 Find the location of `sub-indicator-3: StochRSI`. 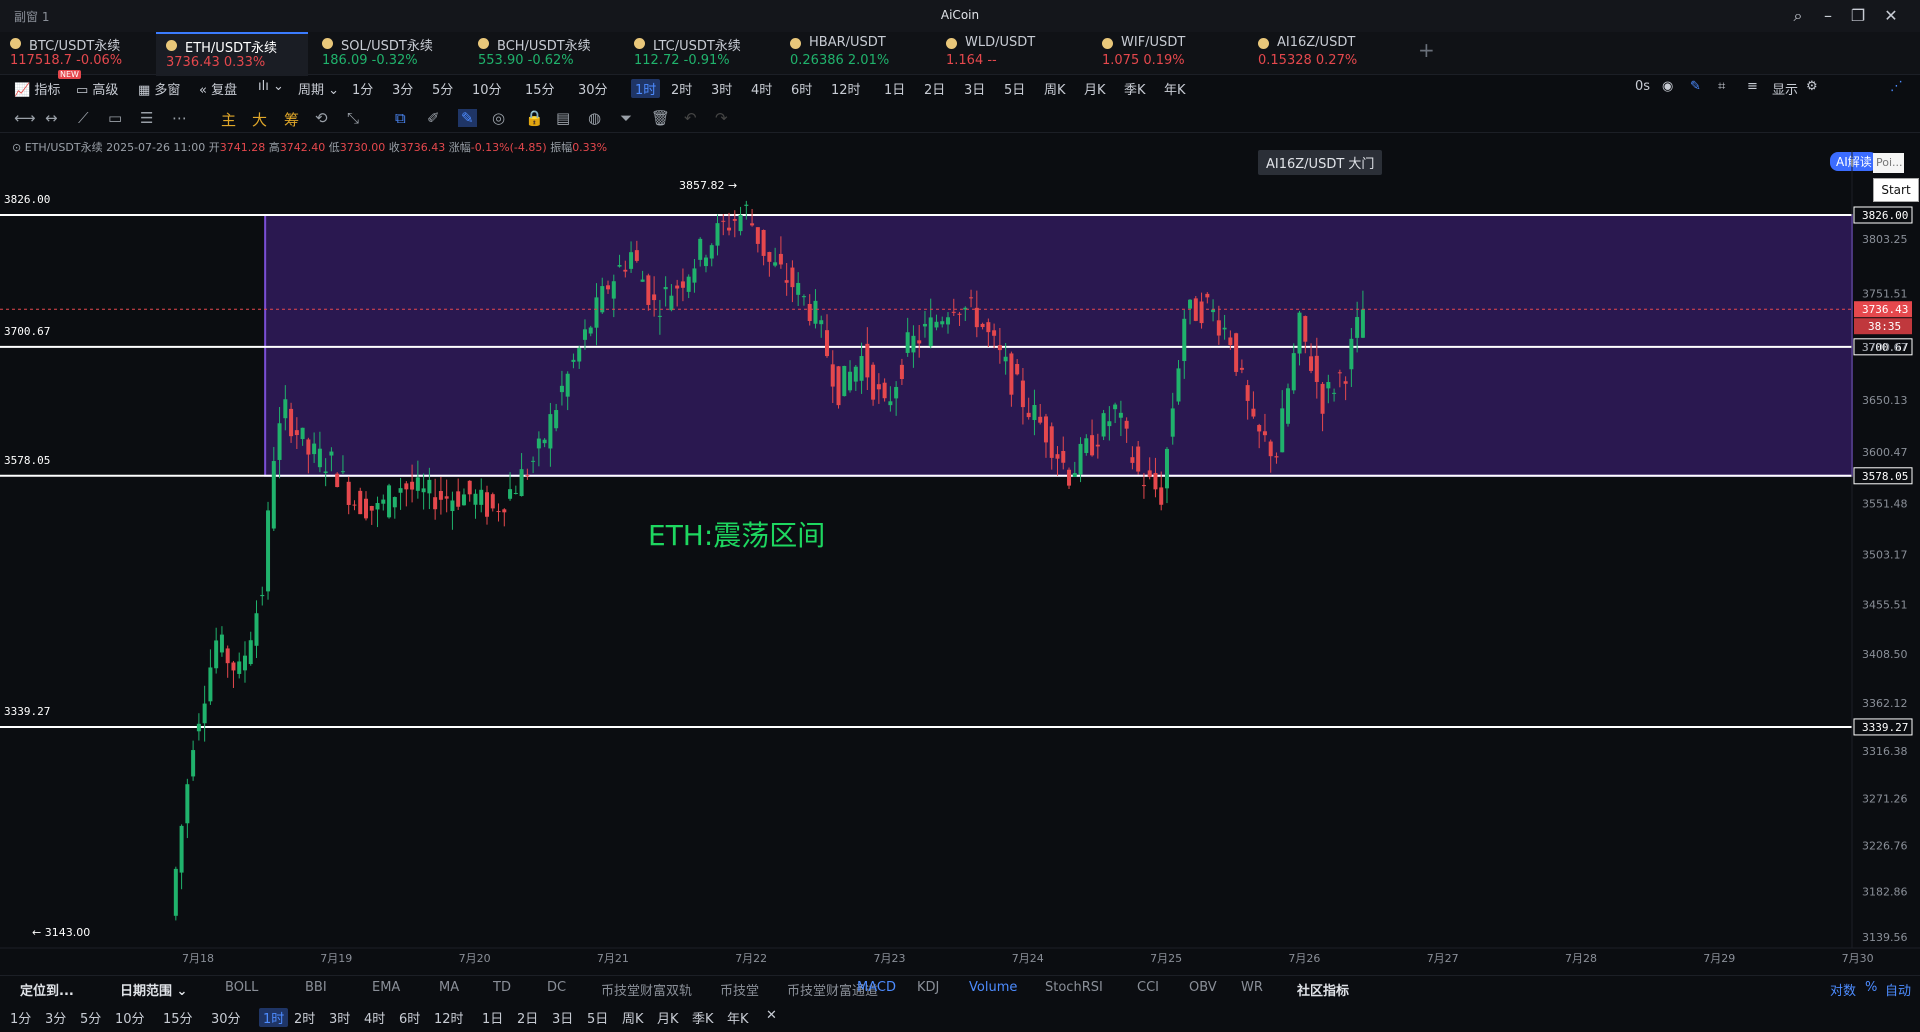

sub-indicator-3: StochRSI is located at coordinates (1074, 987).